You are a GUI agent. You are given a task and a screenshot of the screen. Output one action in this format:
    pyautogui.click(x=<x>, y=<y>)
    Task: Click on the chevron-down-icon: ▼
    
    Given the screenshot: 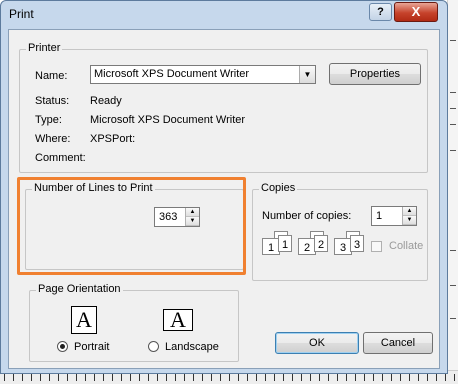 What is the action you would take?
    pyautogui.click(x=307, y=74)
    